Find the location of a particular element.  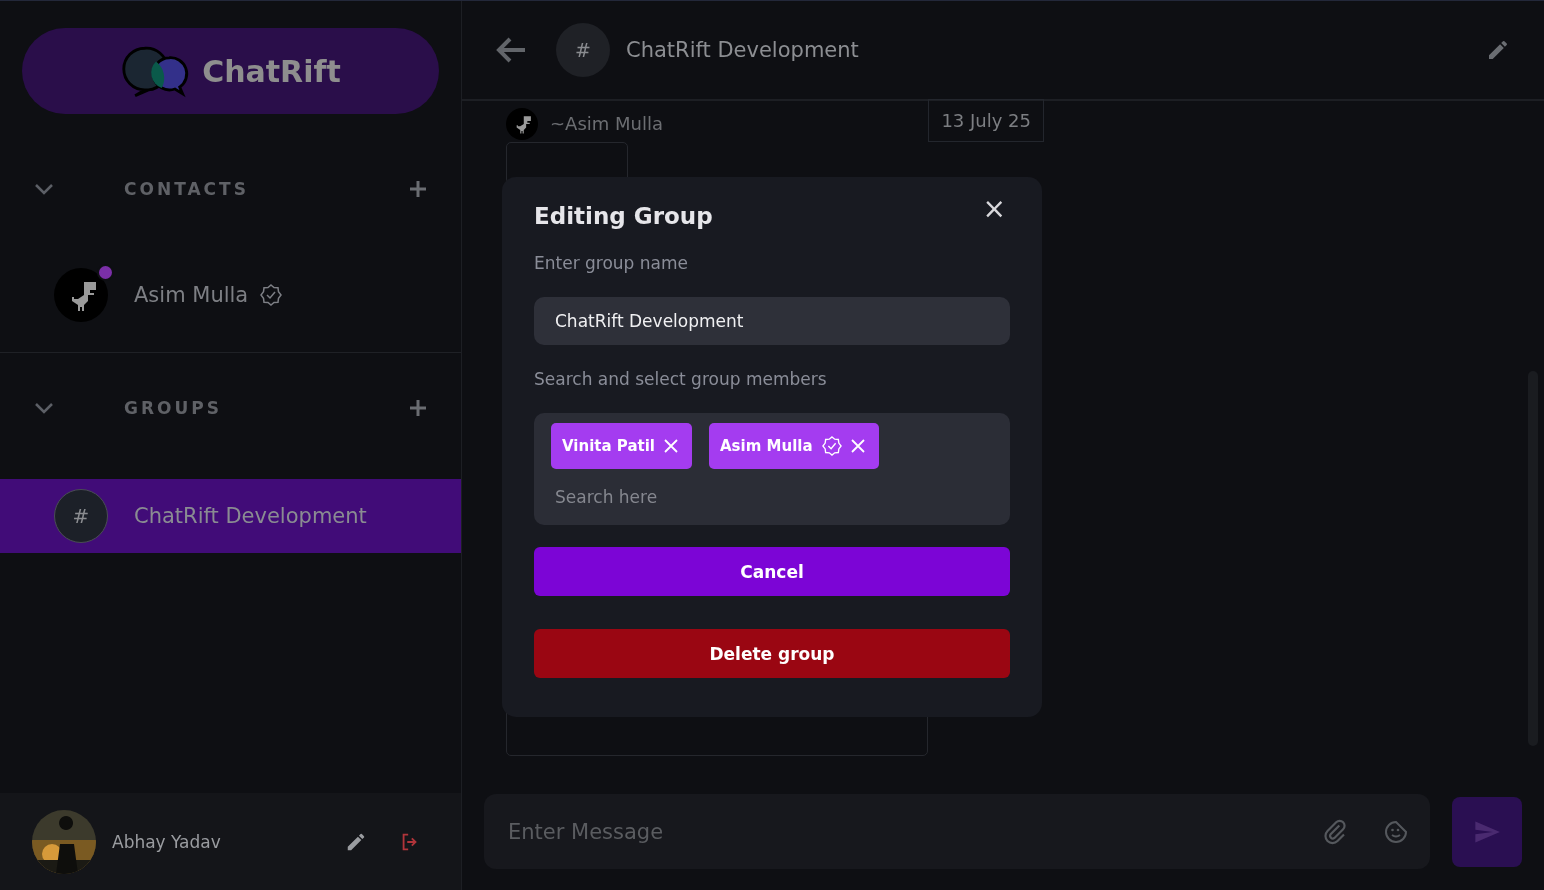

date-label: 13 July 25 is located at coordinates (986, 120).